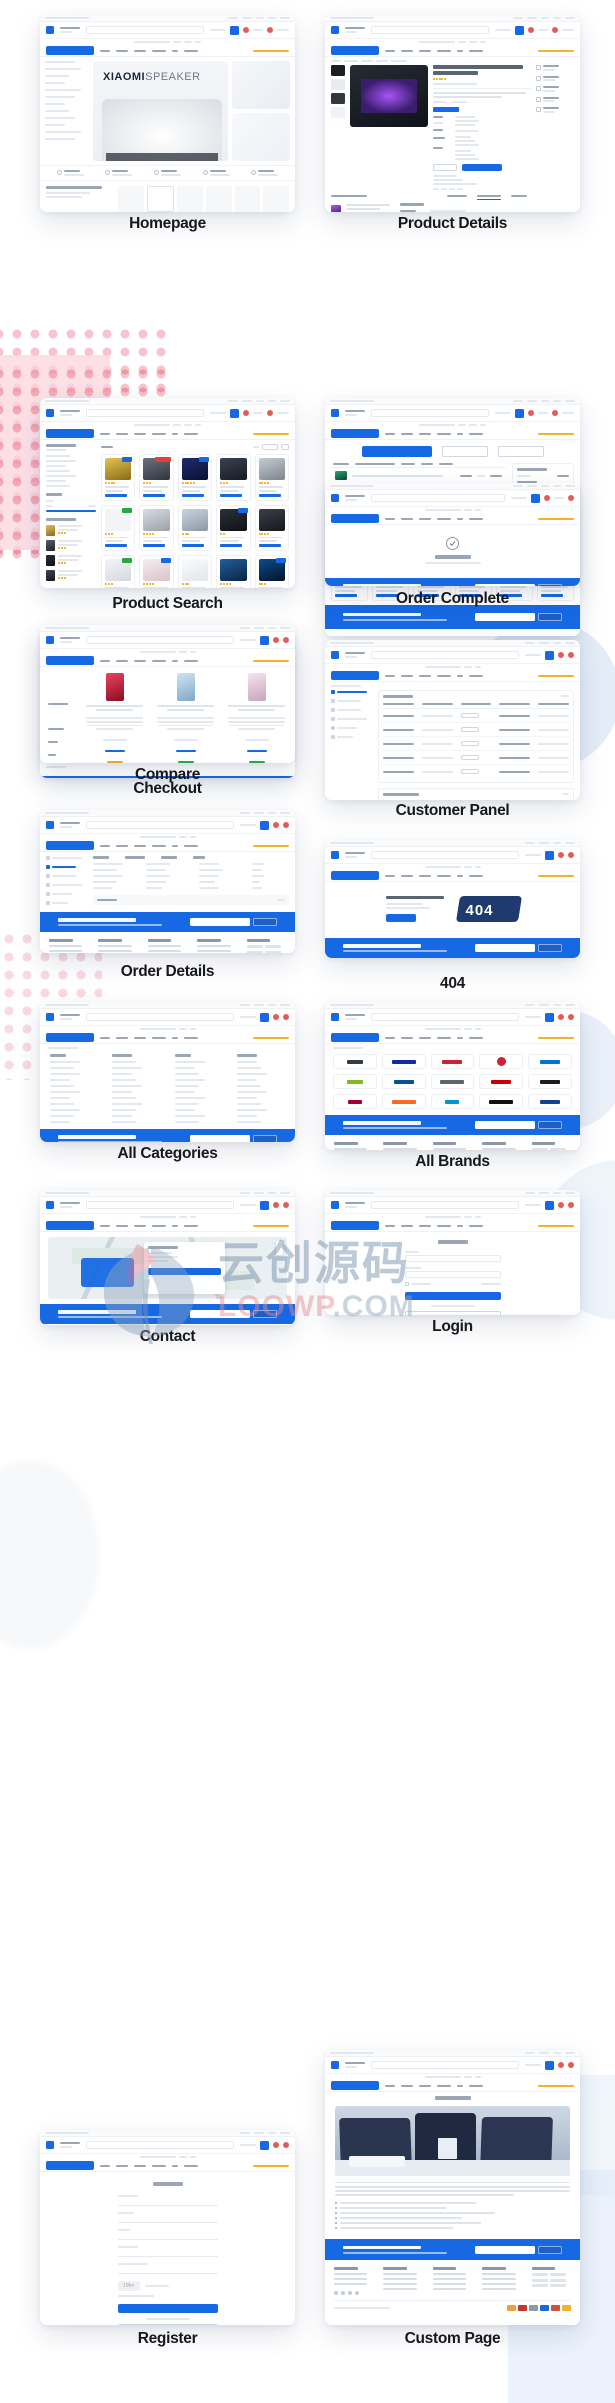  Describe the element at coordinates (195, 516) in the screenshot. I see `search-results` at that location.